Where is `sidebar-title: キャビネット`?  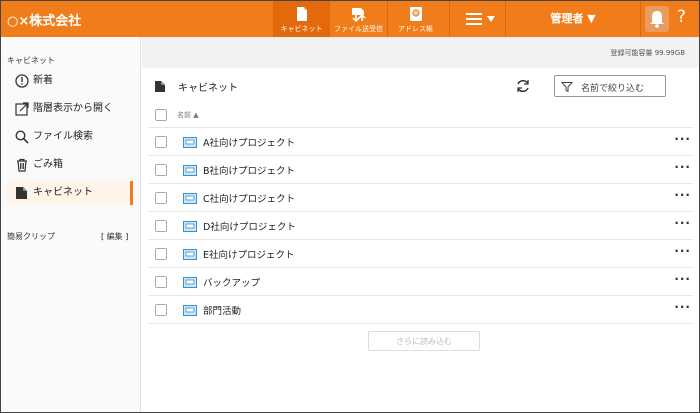
sidebar-title: キャビネット is located at coordinates (31, 60).